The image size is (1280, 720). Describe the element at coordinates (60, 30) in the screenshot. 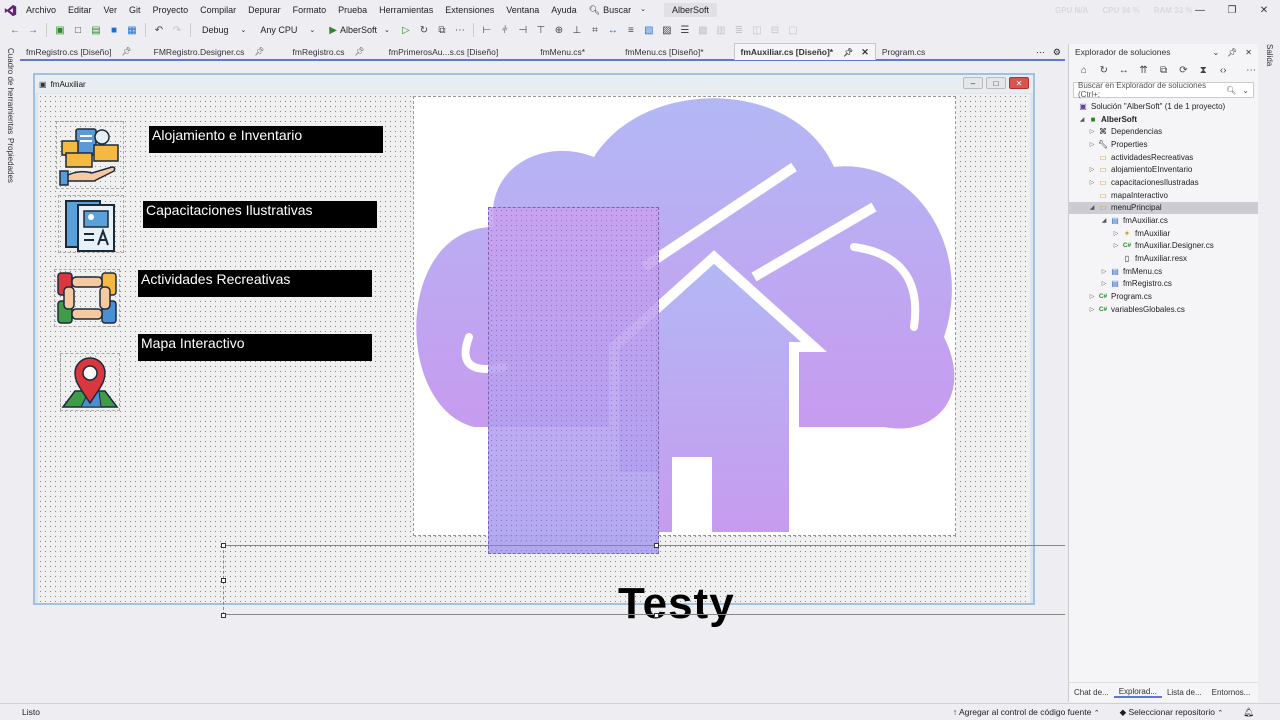

I see `new-project-icon: ▣` at that location.